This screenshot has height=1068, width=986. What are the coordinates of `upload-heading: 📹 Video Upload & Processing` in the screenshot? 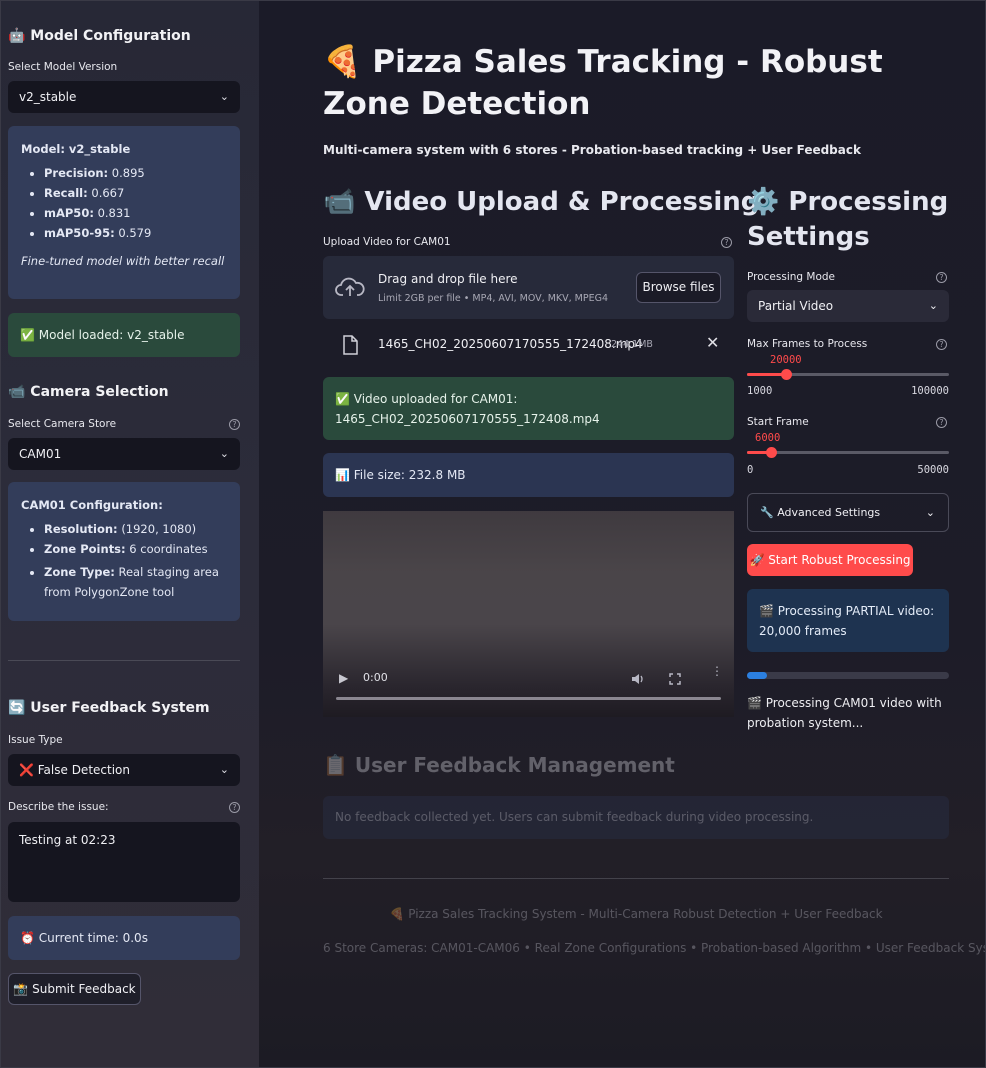 It's located at (541, 202).